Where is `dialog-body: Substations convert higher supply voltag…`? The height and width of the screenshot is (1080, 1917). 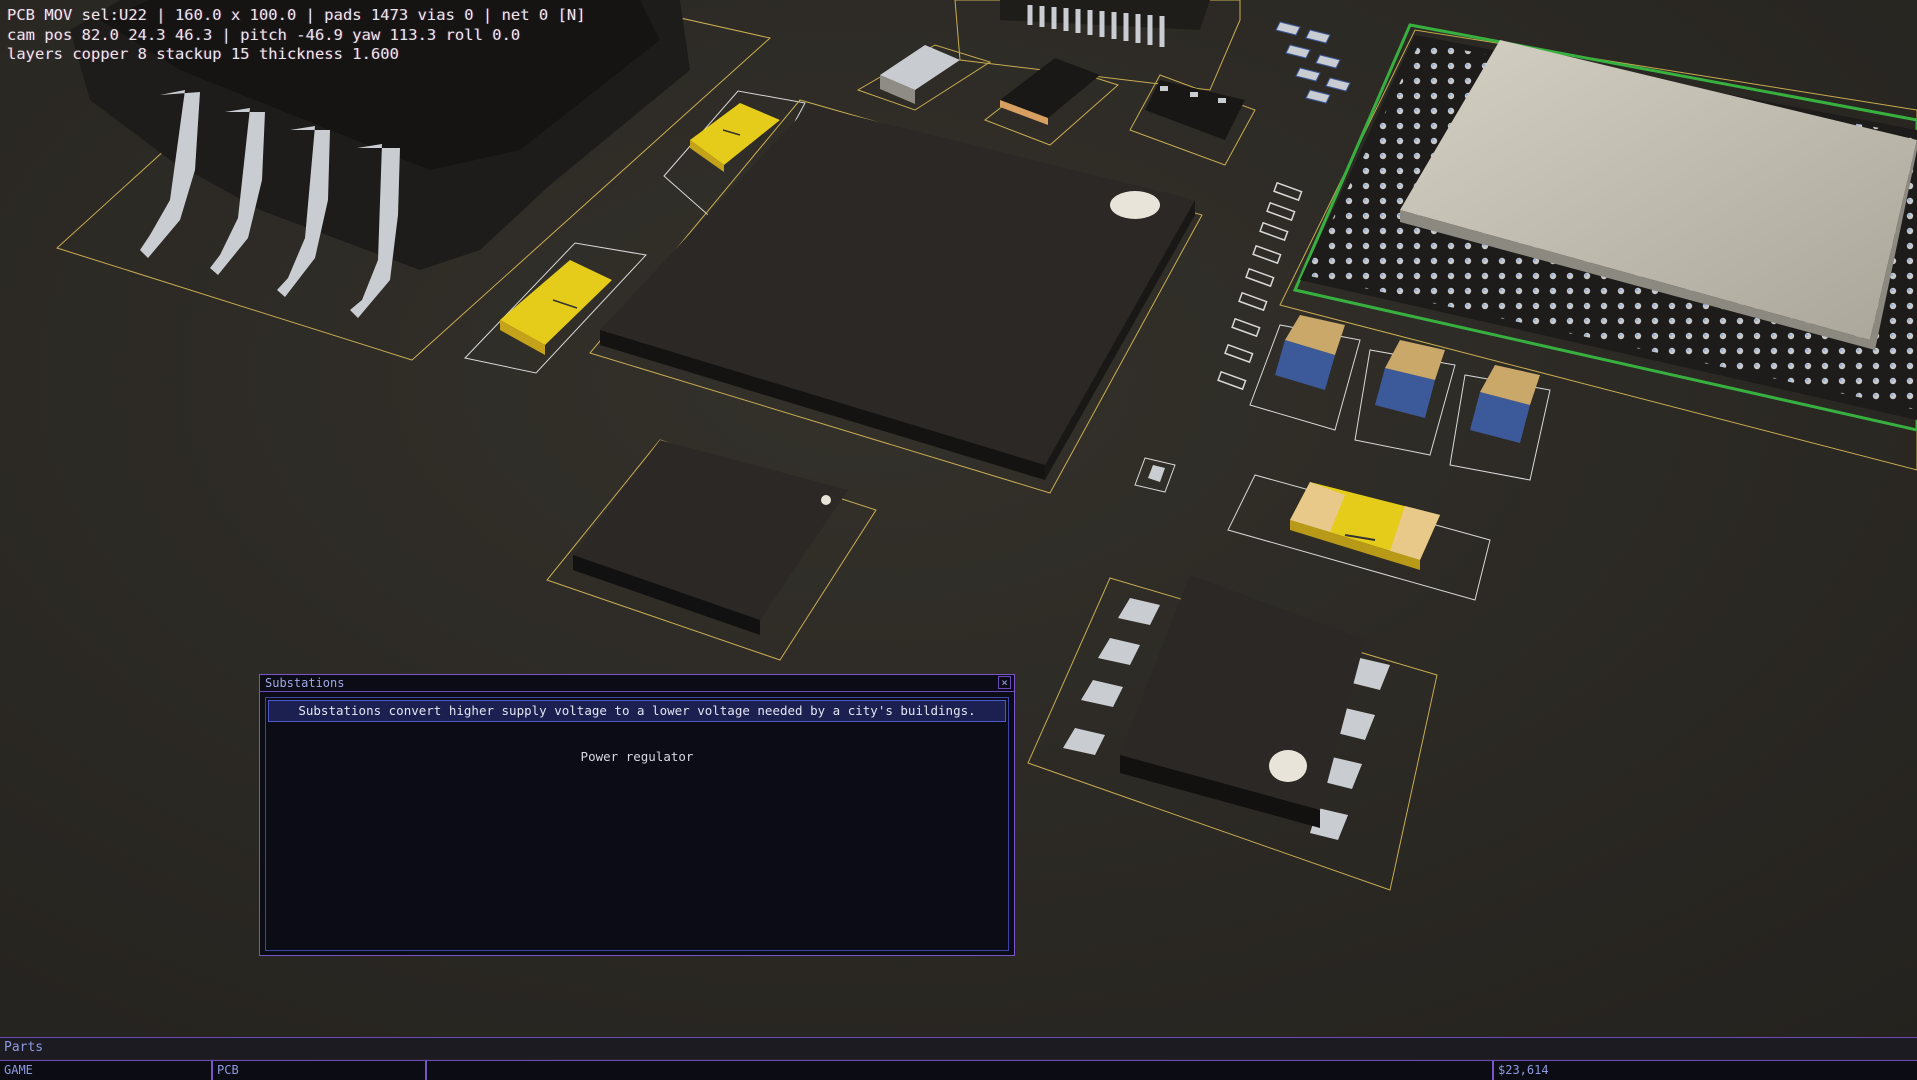 dialog-body: Substations convert higher supply voltag… is located at coordinates (637, 824).